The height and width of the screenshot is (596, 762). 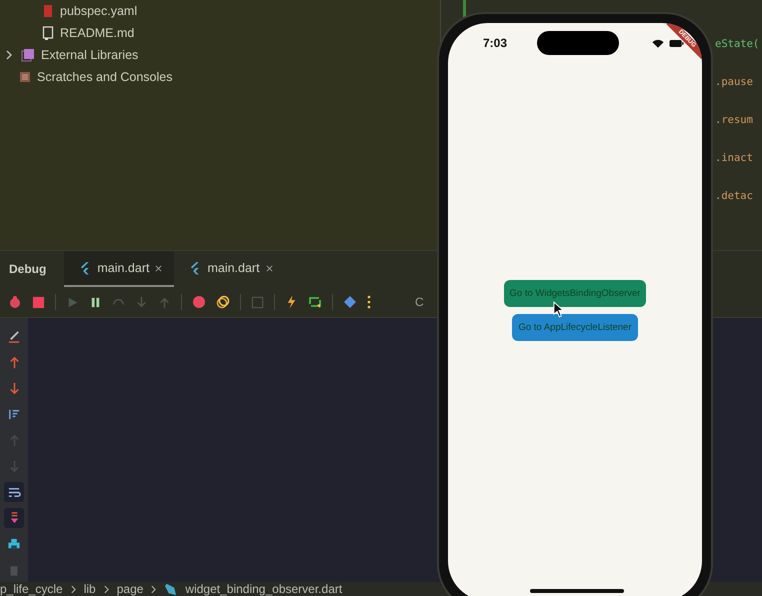 I want to click on scratch-icon, so click(x=25, y=77).